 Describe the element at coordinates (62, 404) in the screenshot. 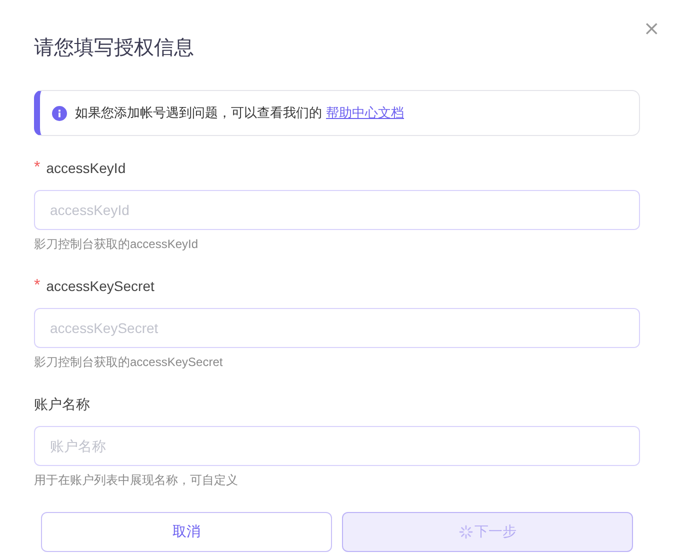

I see `field-label: 账户名称` at that location.